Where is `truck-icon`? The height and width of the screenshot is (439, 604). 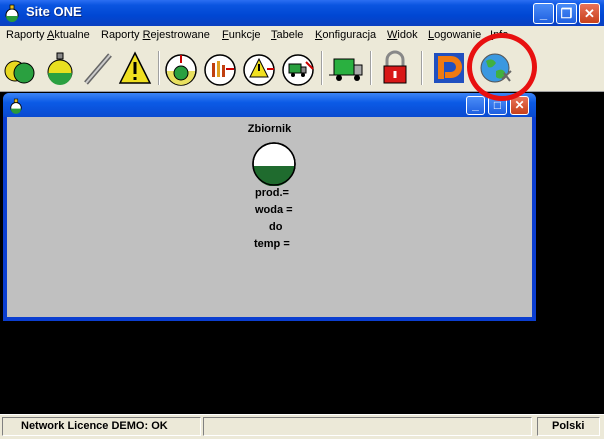
truck-icon is located at coordinates (346, 68).